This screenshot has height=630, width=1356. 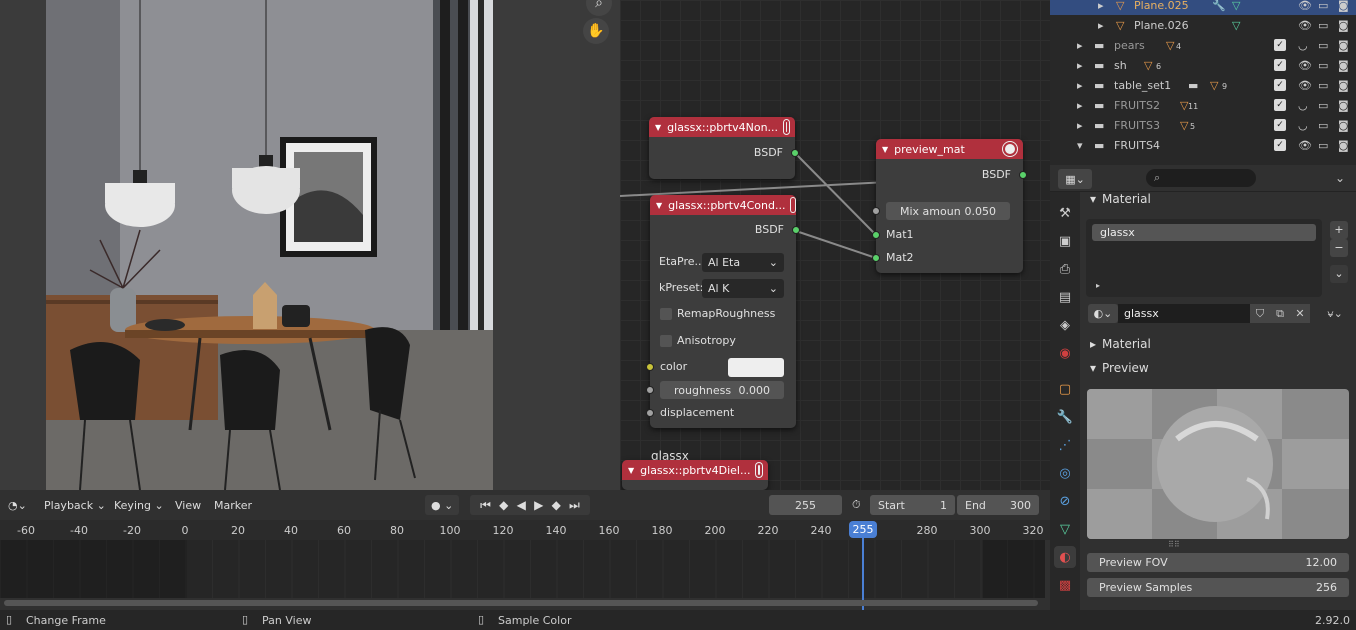 What do you see at coordinates (1218, 368) in the screenshot?
I see `preview-panel-header: ▾ Preview` at bounding box center [1218, 368].